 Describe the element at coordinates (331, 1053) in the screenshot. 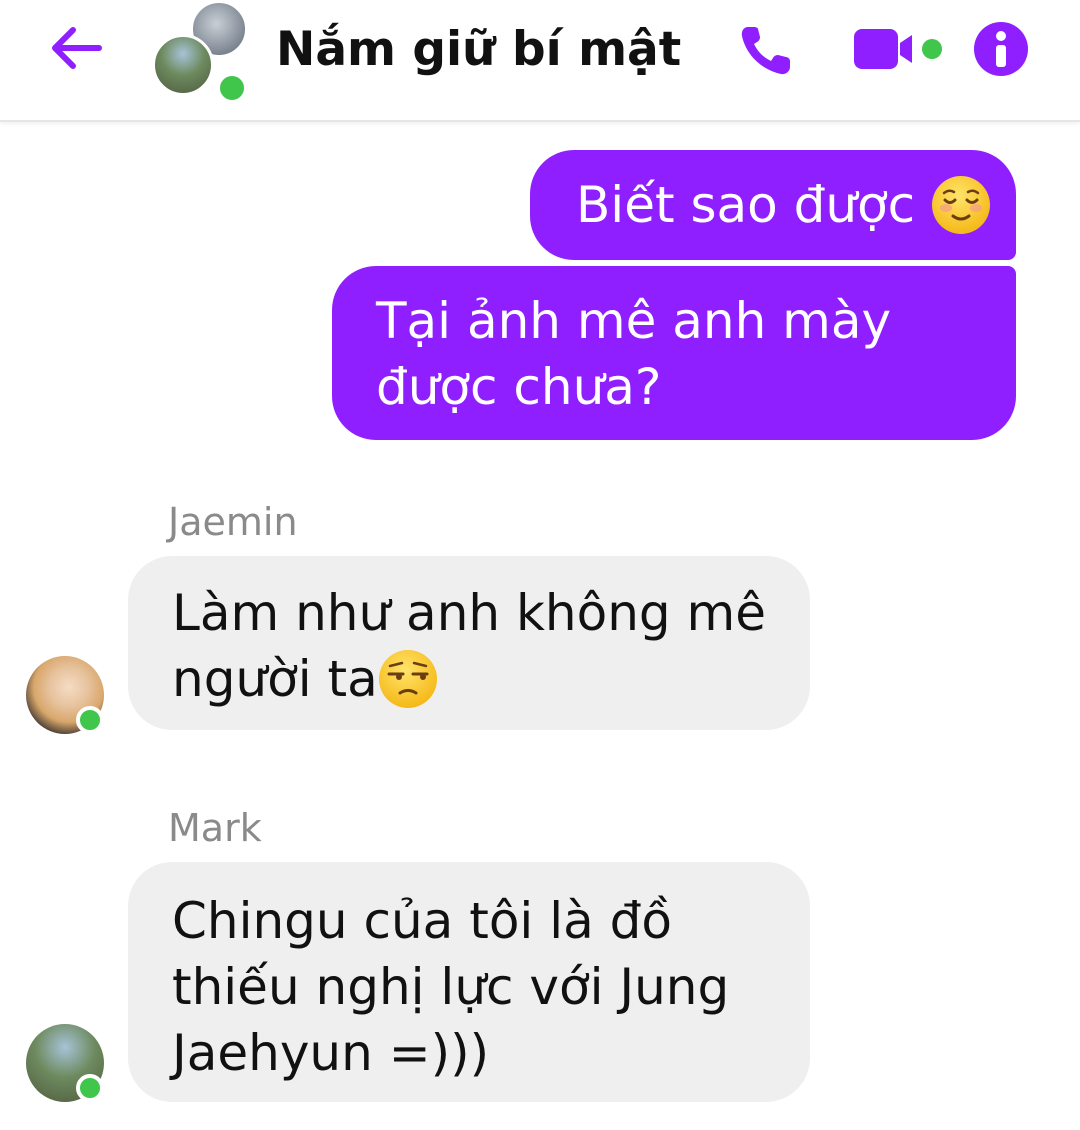

I see `message-text-line: Jaehyun =)))` at that location.